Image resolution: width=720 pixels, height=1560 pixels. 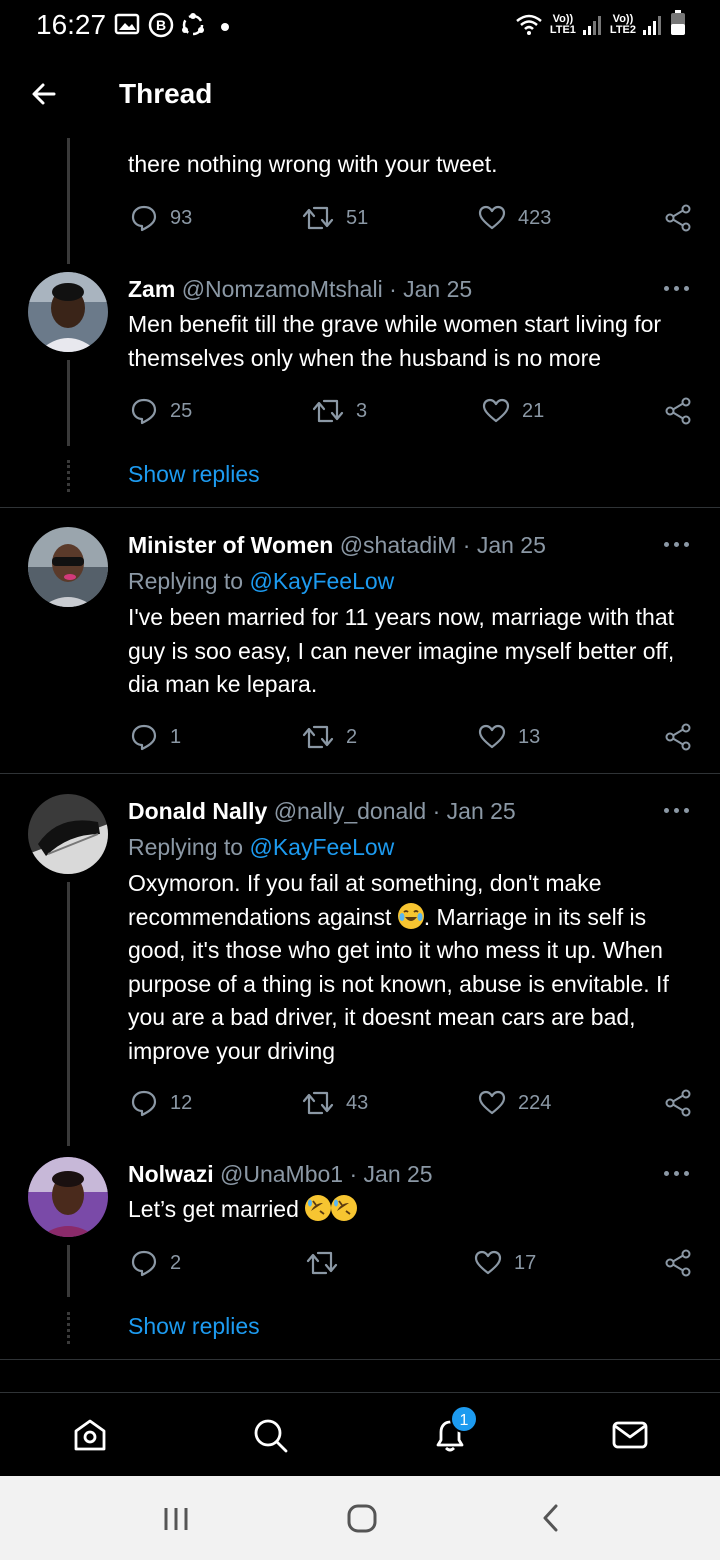 What do you see at coordinates (509, 737) in the screenshot?
I see `like-button: 13` at bounding box center [509, 737].